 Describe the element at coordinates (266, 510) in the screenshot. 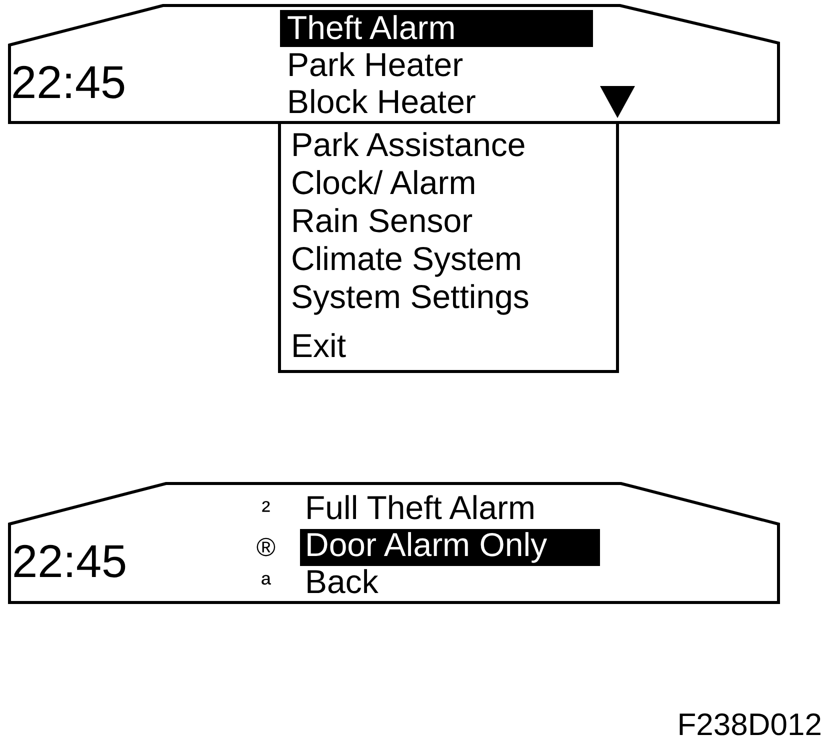

I see `option-marker: ²` at that location.